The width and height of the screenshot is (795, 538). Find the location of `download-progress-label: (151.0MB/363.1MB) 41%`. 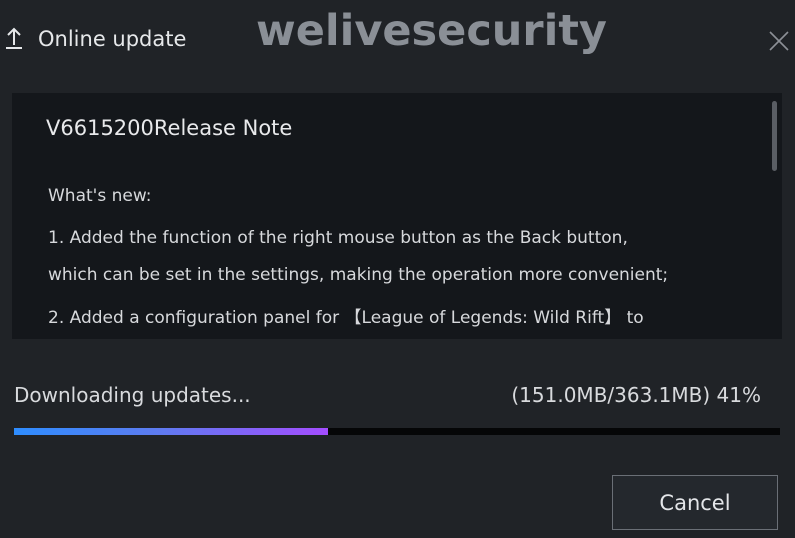

download-progress-label: (151.0MB/363.1MB) 41% is located at coordinates (636, 395).